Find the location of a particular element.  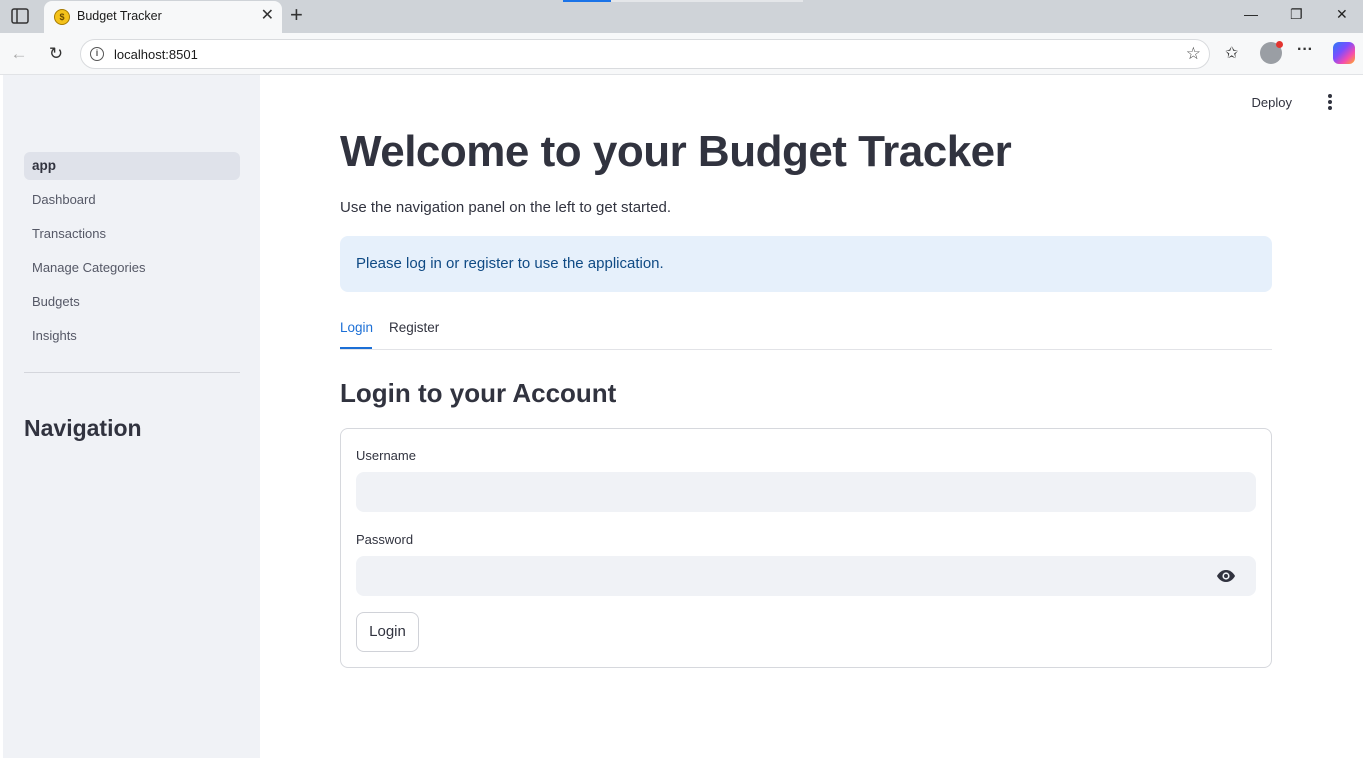

notification-dot is located at coordinates (1279, 44).